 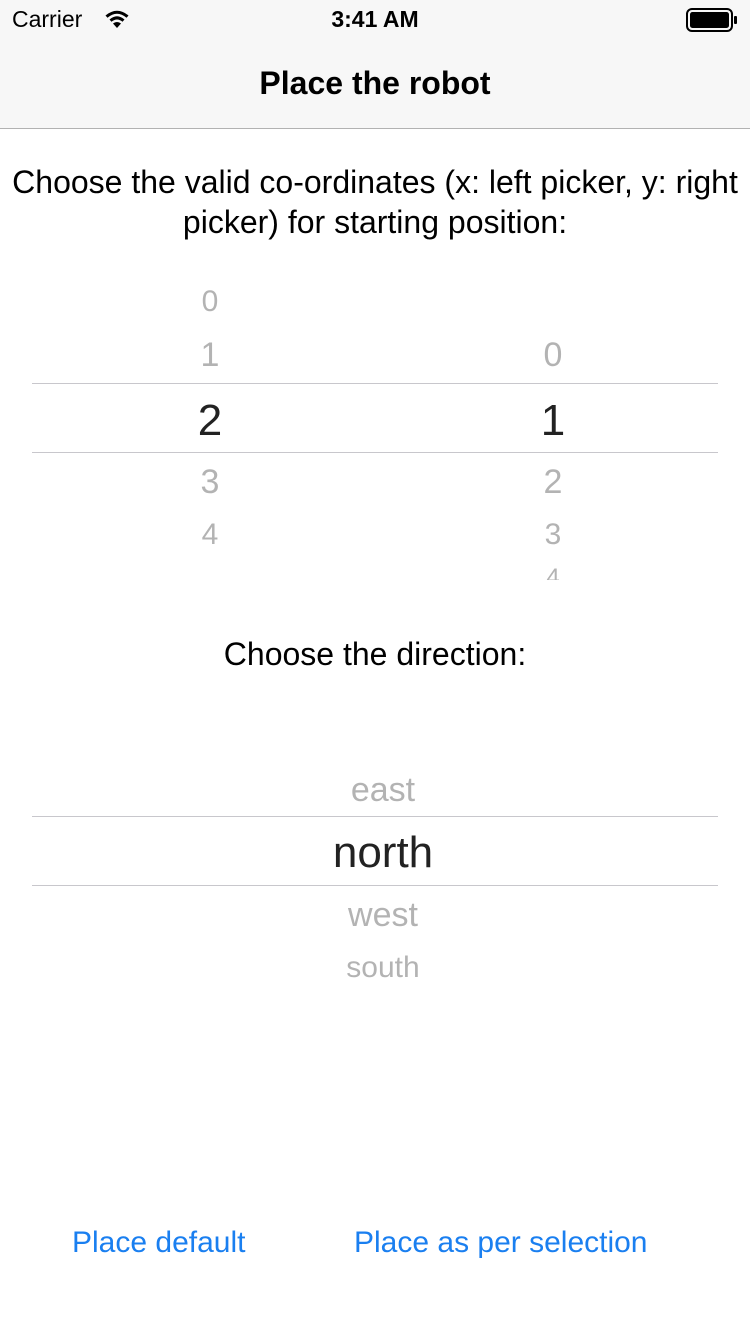 What do you see at coordinates (158, 1243) in the screenshot?
I see `place-default-button: Place default` at bounding box center [158, 1243].